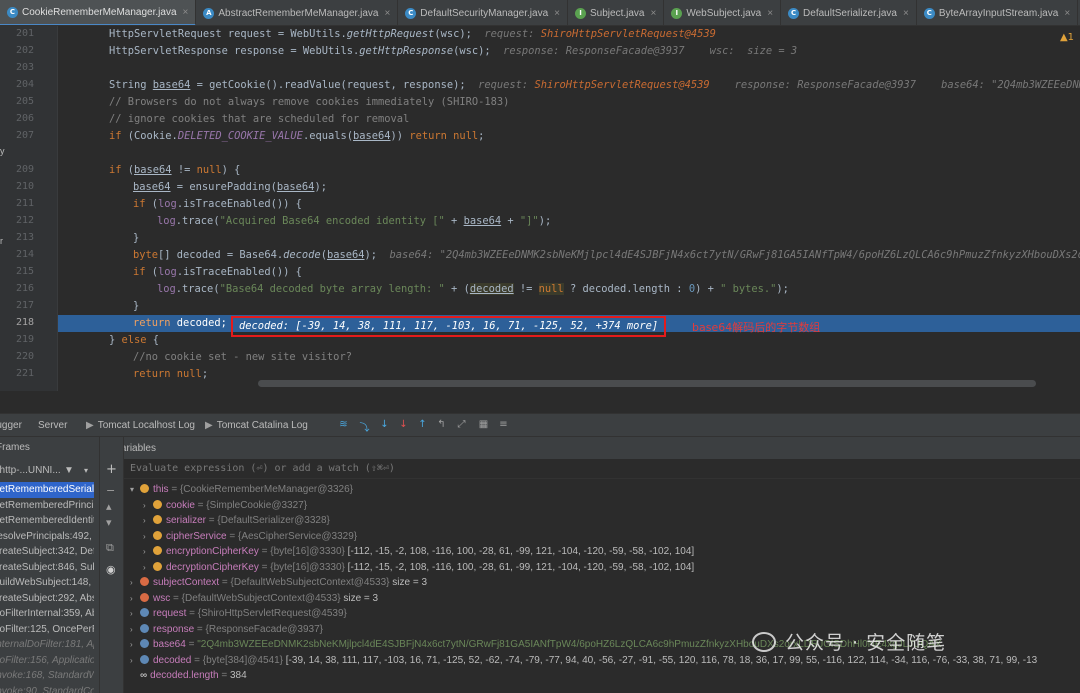 Image resolution: width=1080 pixels, height=693 pixels. What do you see at coordinates (197, 289) in the screenshot?
I see `code-text: .trace(` at bounding box center [197, 289].